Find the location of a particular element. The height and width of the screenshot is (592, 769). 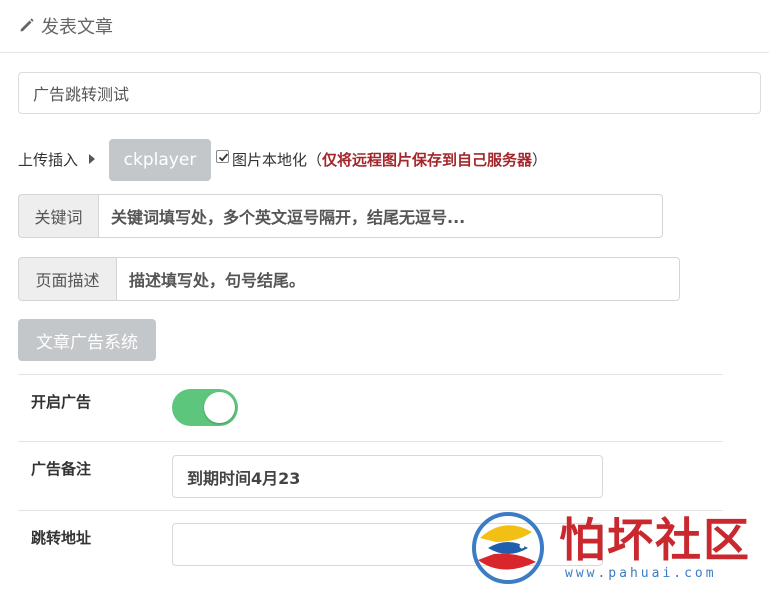

localize-note: 仅将远程图片保存到自己服务器 is located at coordinates (427, 160).